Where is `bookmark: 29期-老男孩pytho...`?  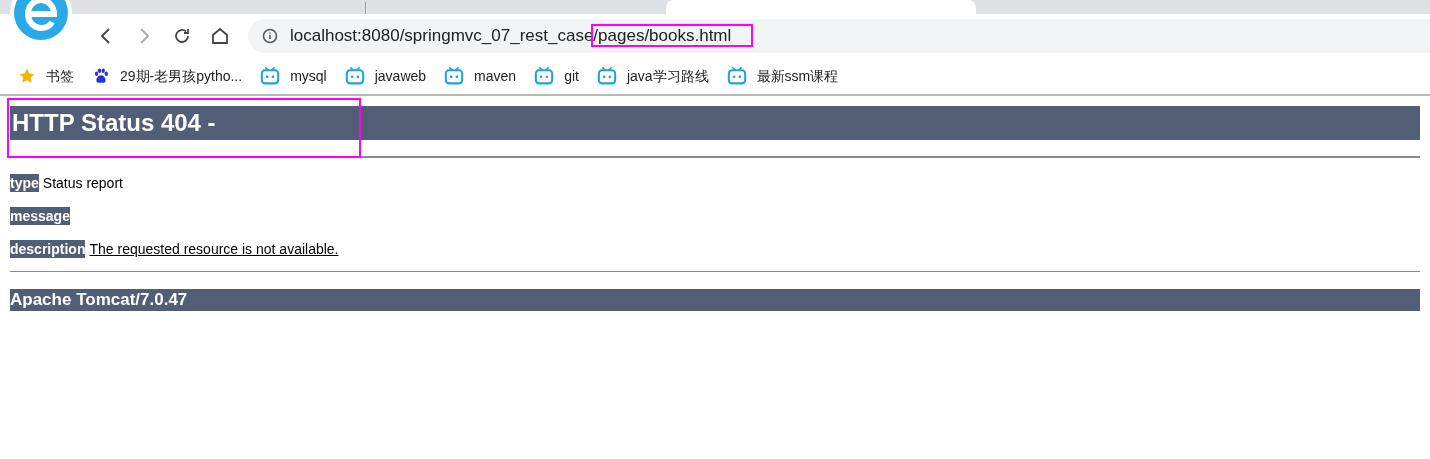
bookmark: 29期-老男孩pytho... is located at coordinates (167, 76).